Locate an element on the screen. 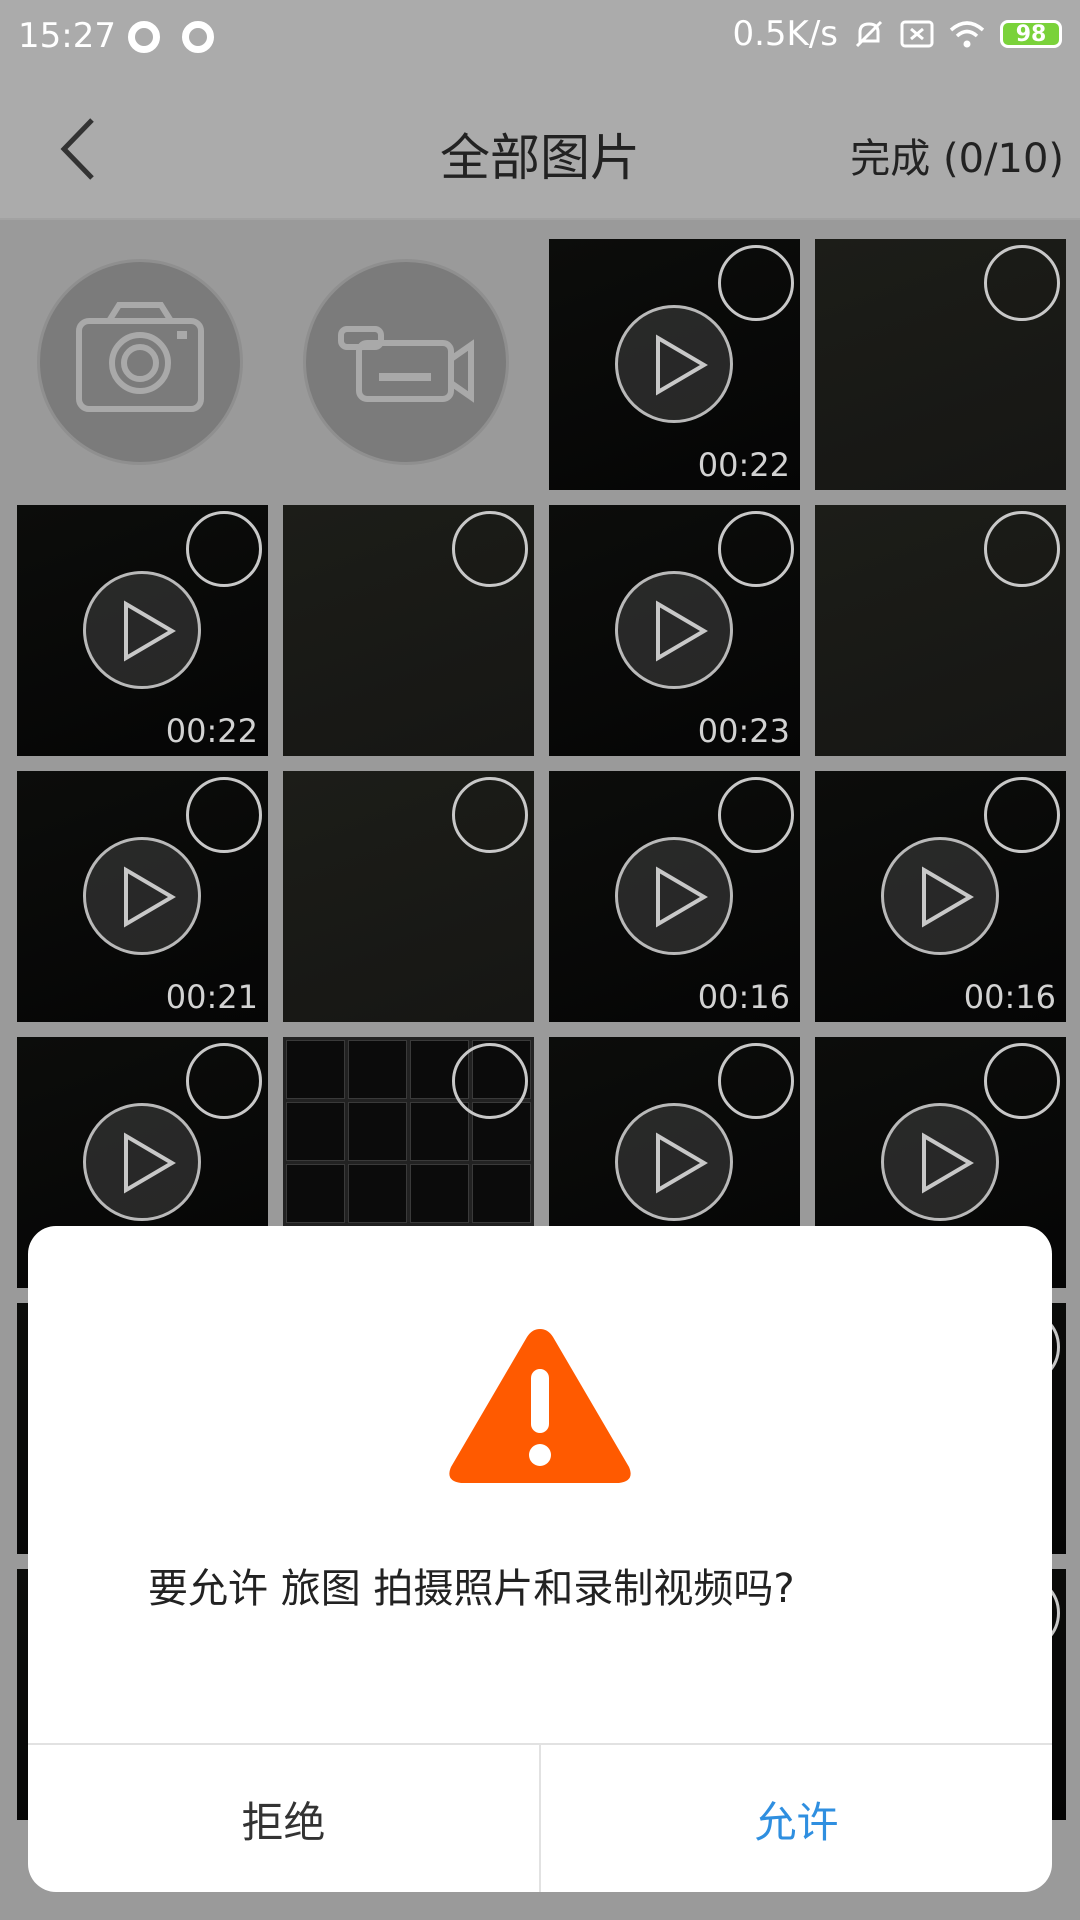 The height and width of the screenshot is (1920, 1080). record-video-button is located at coordinates (408, 364).